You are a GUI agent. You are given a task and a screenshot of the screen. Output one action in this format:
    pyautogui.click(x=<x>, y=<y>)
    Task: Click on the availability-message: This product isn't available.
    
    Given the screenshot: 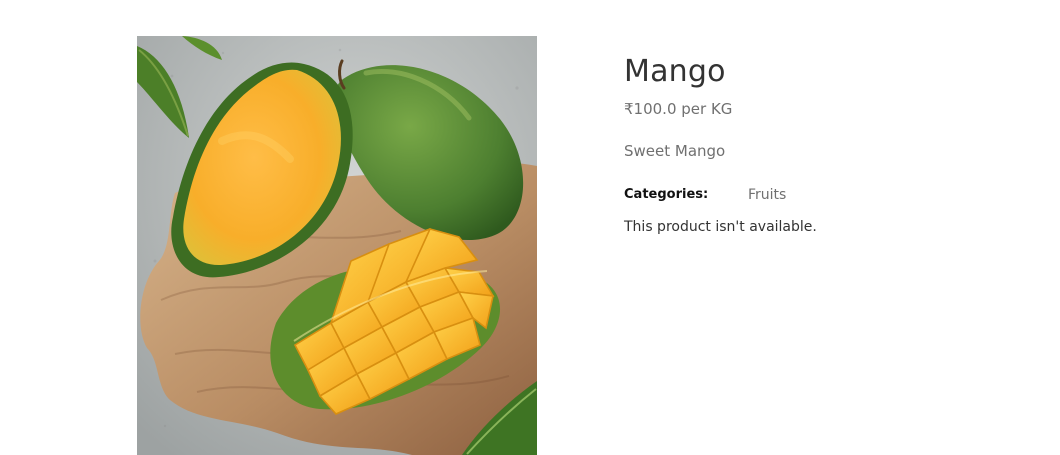 What is the action you would take?
    pyautogui.click(x=720, y=227)
    